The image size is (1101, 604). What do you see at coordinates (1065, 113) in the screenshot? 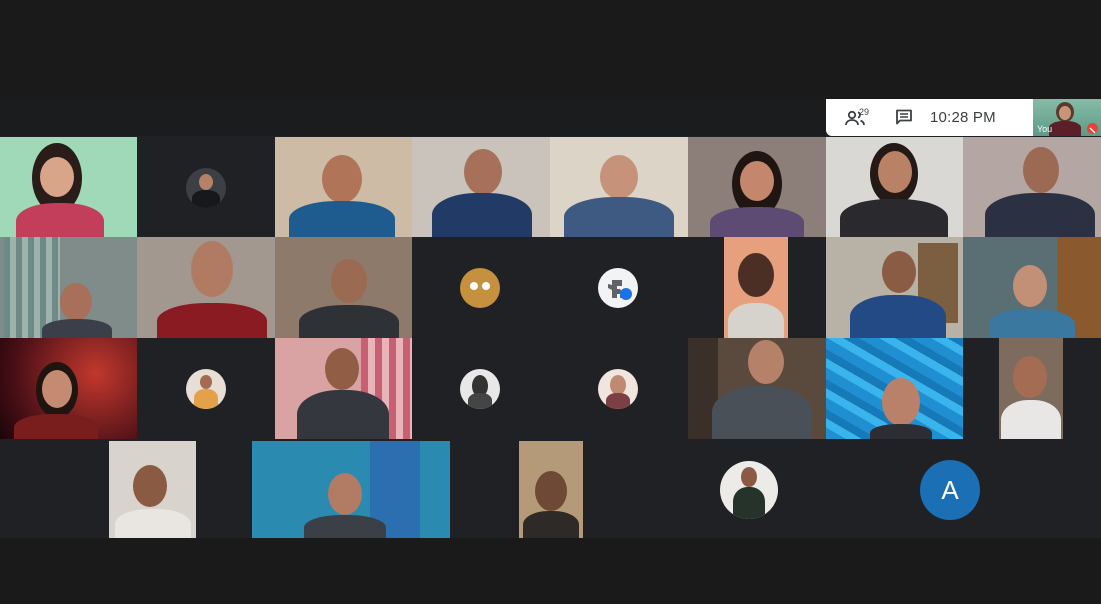
I see `self-face` at bounding box center [1065, 113].